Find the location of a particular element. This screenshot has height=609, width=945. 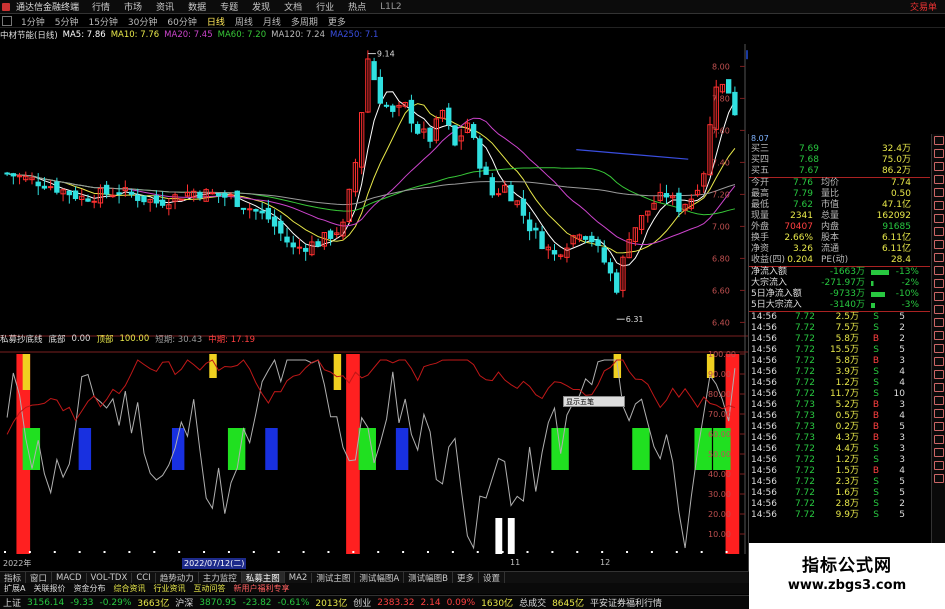

info-tab: 新用户福利专享 is located at coordinates (261, 588).